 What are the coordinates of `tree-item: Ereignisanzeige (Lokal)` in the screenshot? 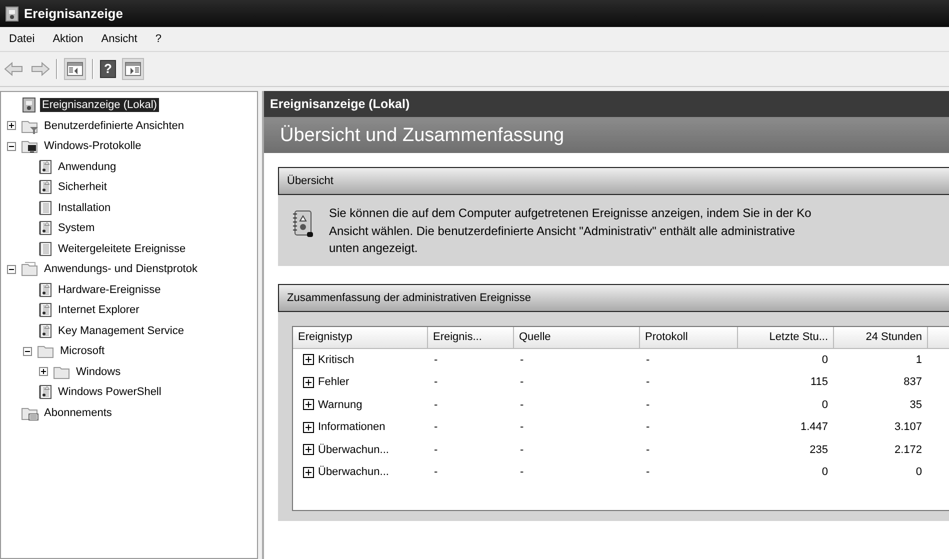 It's located at (99, 105).